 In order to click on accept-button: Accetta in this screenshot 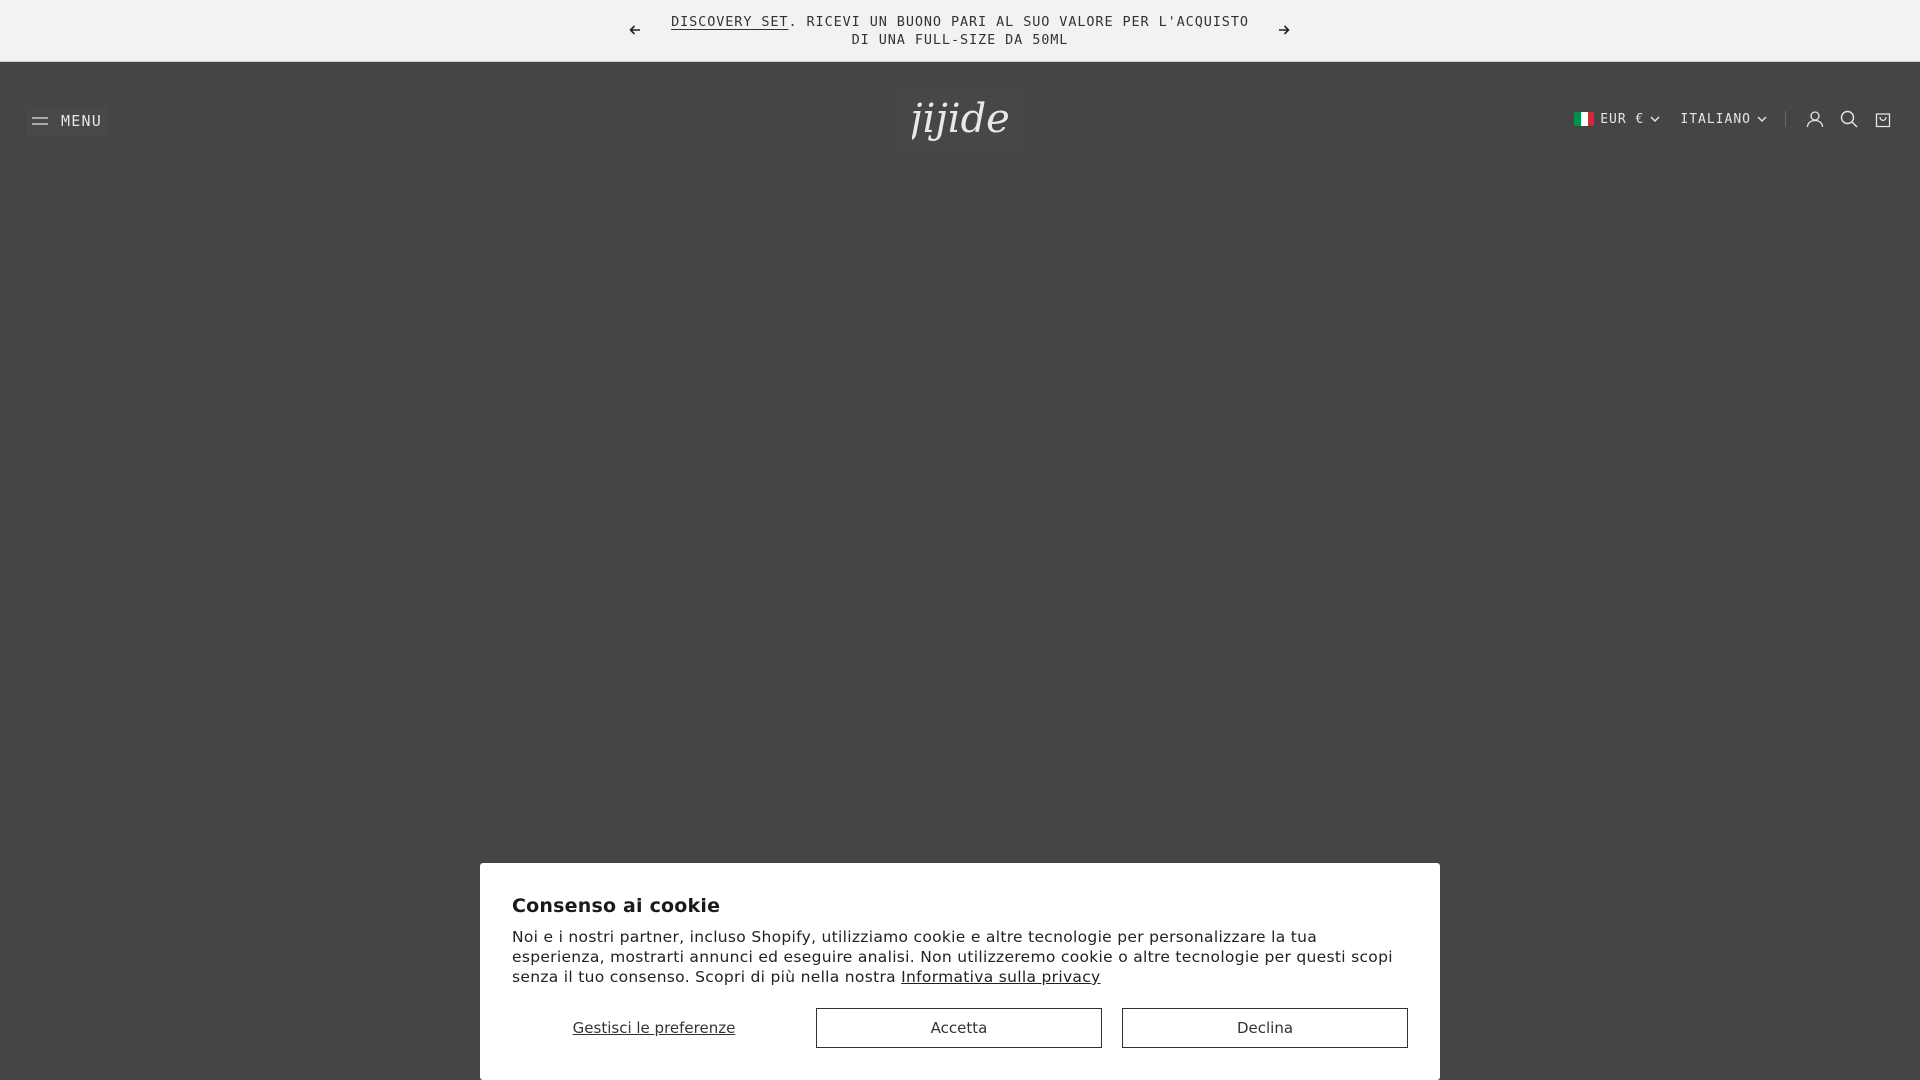, I will do `click(959, 1028)`.